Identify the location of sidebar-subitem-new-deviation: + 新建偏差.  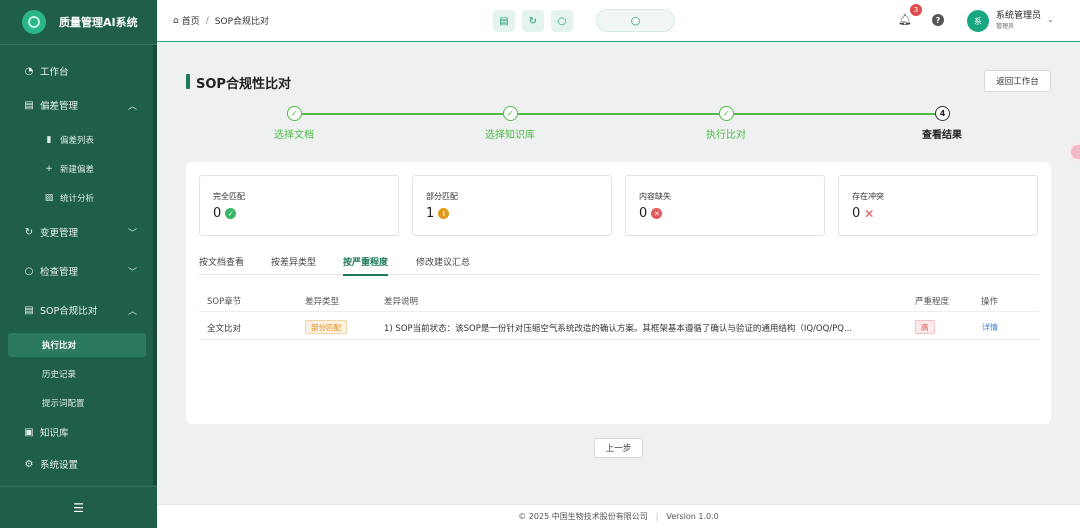
(78, 169).